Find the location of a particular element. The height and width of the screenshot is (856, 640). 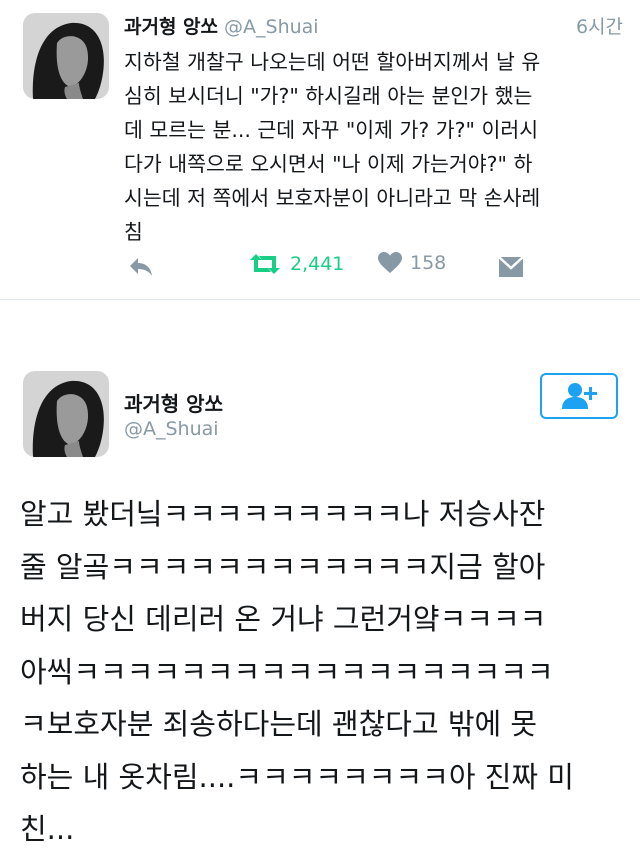

tweet-text-line: ㅋ보호자분 죄송하다는데 괜찮다고 밖에 못 is located at coordinates (279, 724).